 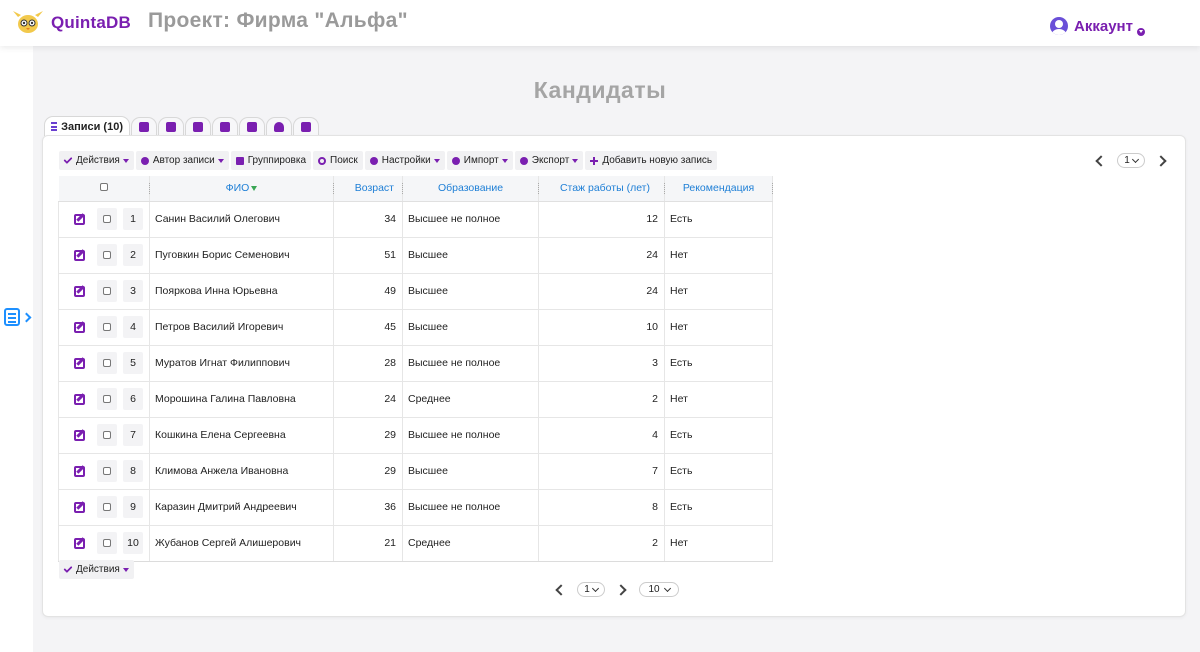 What do you see at coordinates (144, 126) in the screenshot?
I see `tab-form` at bounding box center [144, 126].